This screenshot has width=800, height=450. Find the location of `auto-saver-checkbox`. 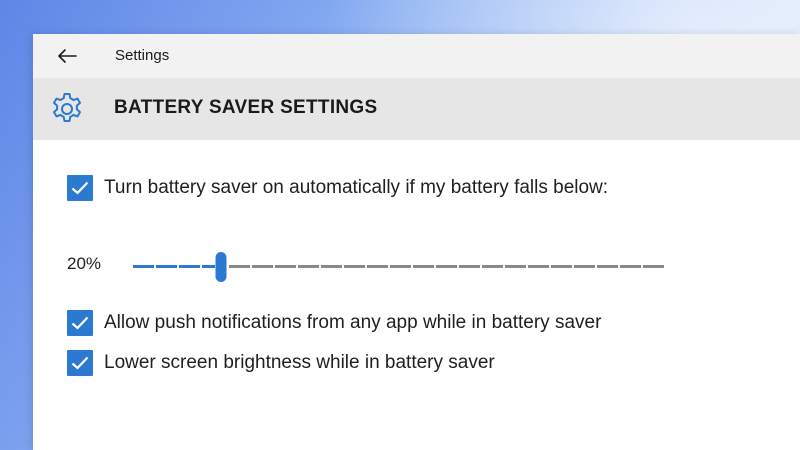

auto-saver-checkbox is located at coordinates (80, 188).